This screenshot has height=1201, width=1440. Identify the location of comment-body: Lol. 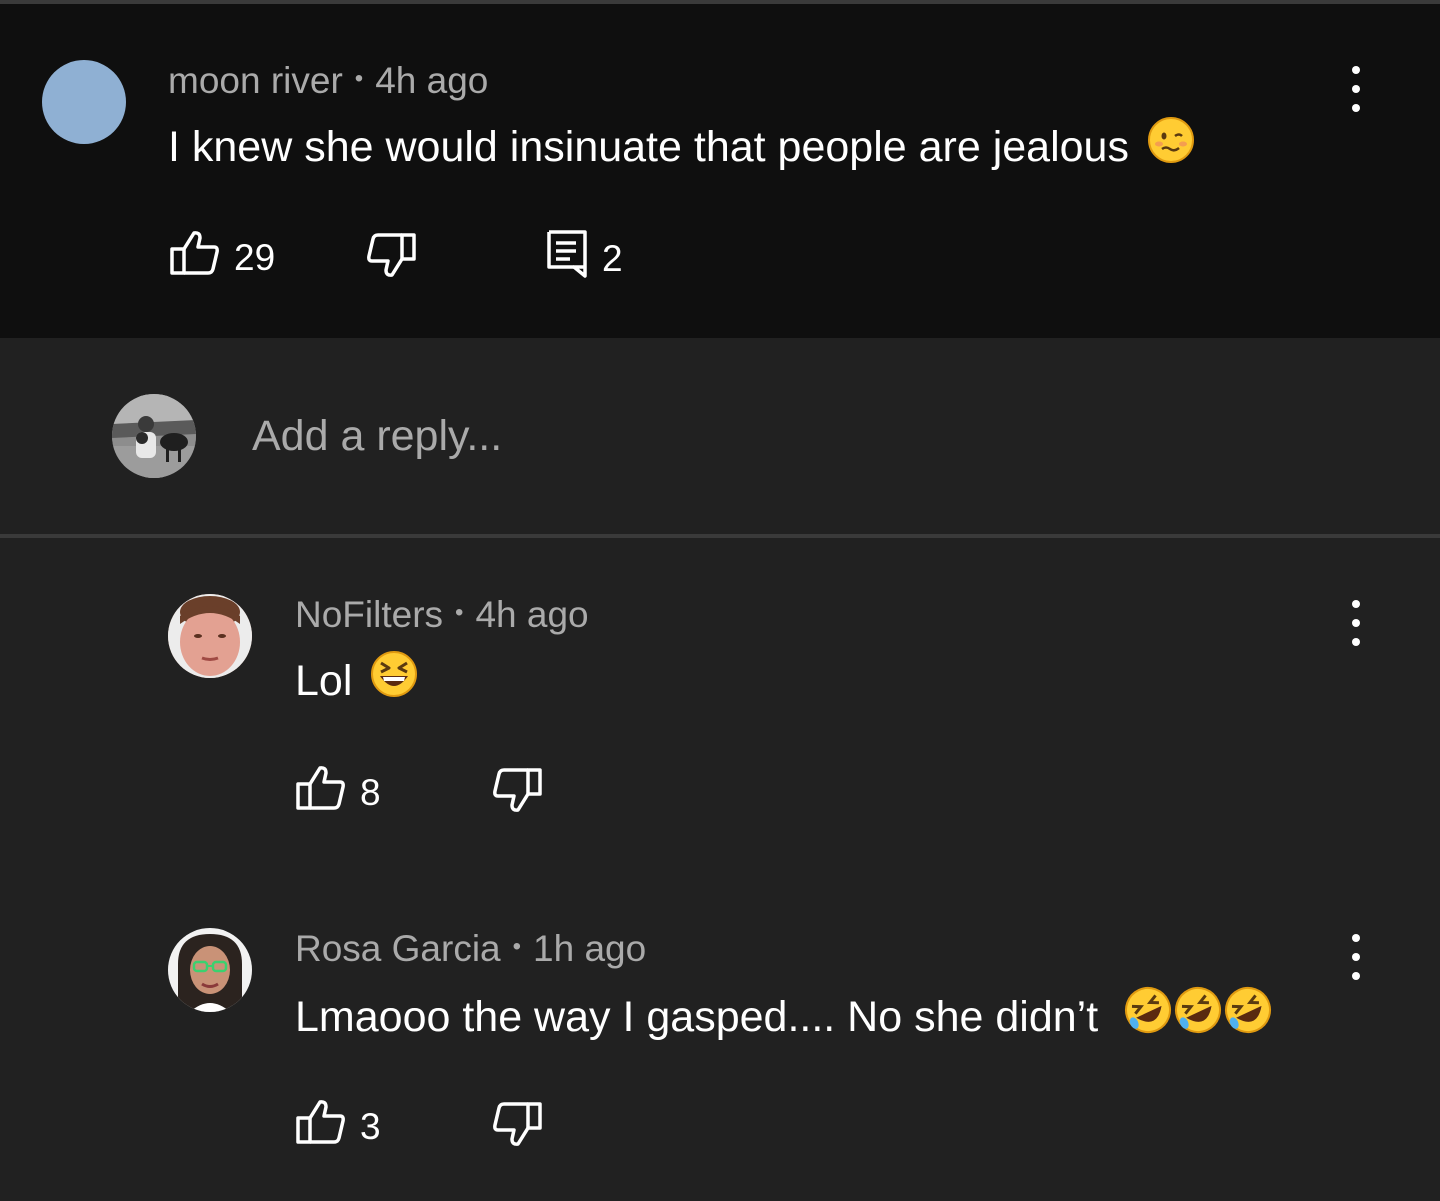
(324, 680).